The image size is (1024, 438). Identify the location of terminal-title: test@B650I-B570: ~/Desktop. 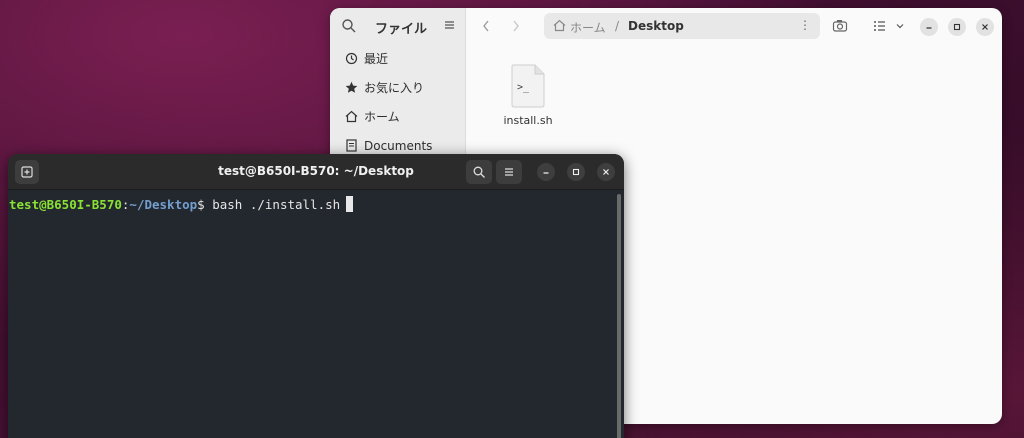
(316, 171).